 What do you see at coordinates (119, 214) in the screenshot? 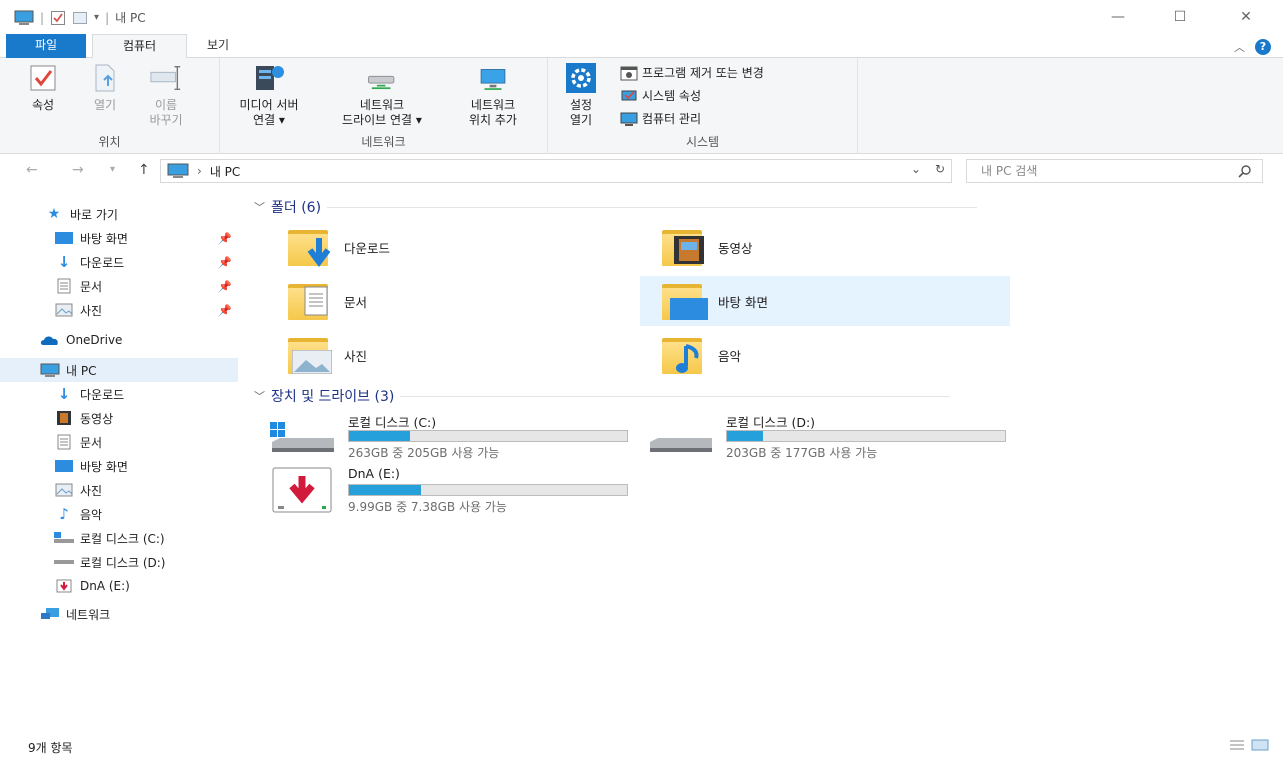
I see `nav-quick-access: ★ 바로 가기` at bounding box center [119, 214].